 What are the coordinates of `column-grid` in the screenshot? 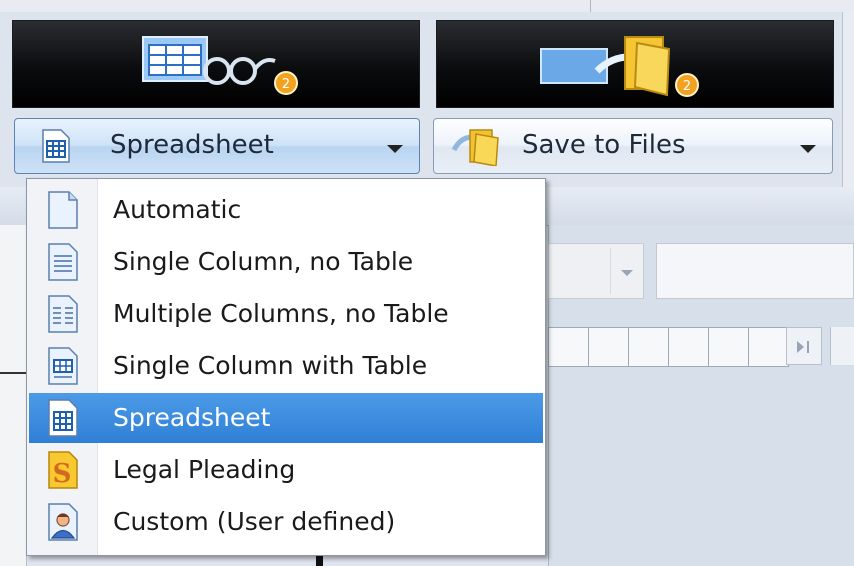 It's located at (668, 347).